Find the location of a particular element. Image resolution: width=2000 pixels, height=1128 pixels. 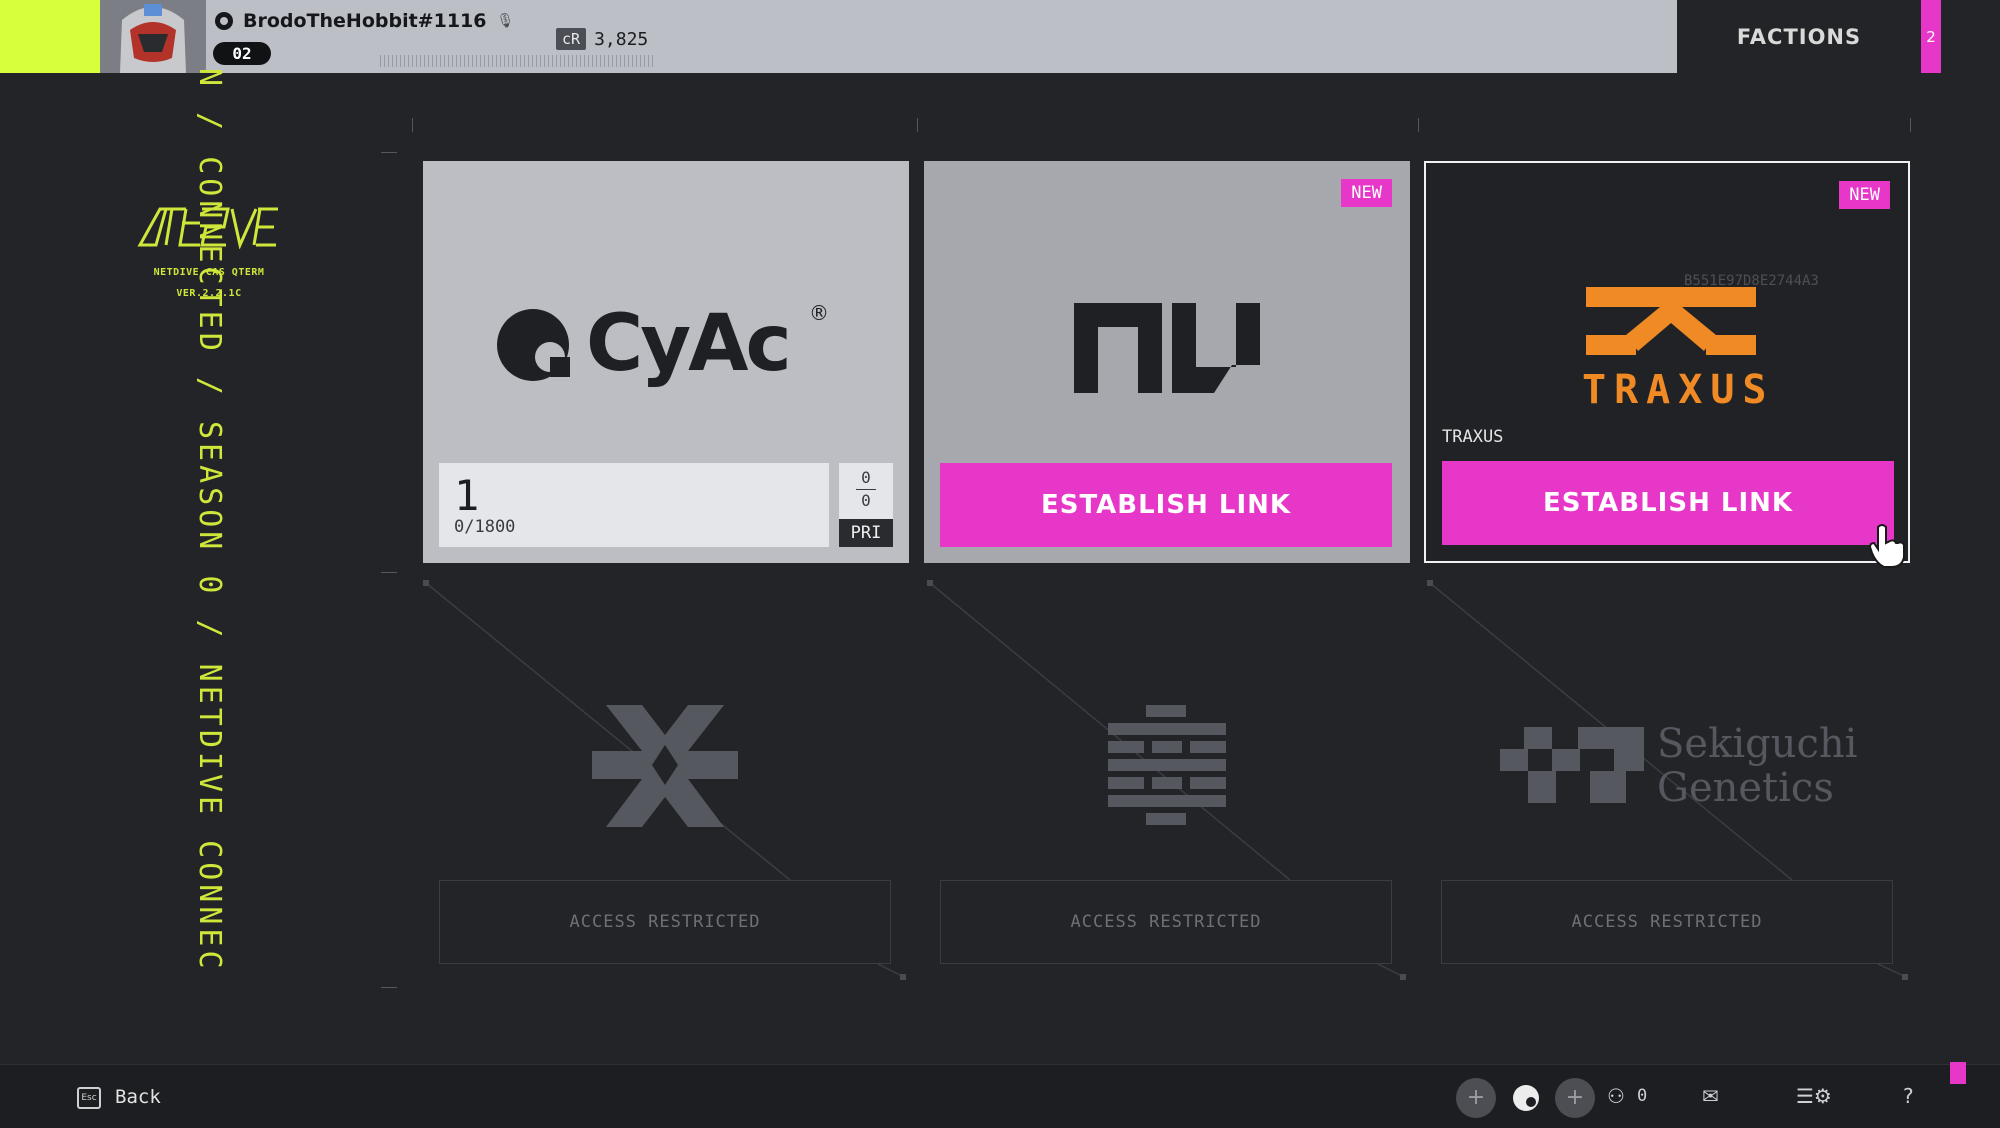

sekiguchi-word-2: Genetics is located at coordinates (1745, 788).